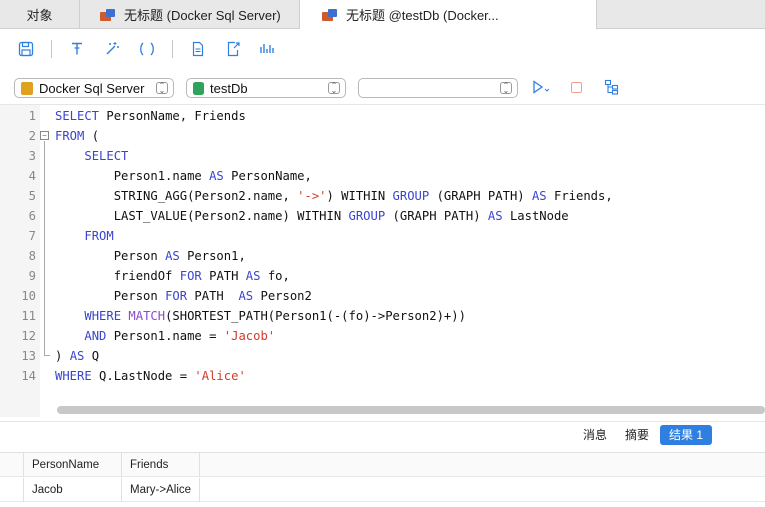  I want to click on tab-objects: 对象, so click(40, 14).